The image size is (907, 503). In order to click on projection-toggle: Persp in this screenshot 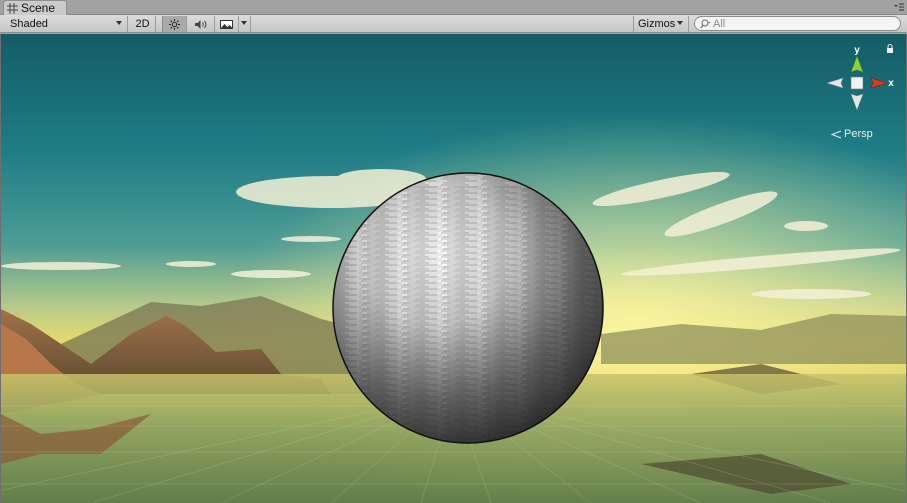, I will do `click(852, 134)`.